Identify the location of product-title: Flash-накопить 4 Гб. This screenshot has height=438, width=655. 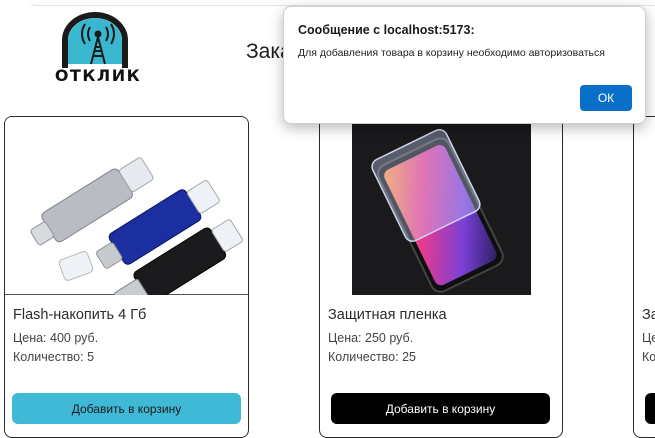
(80, 315).